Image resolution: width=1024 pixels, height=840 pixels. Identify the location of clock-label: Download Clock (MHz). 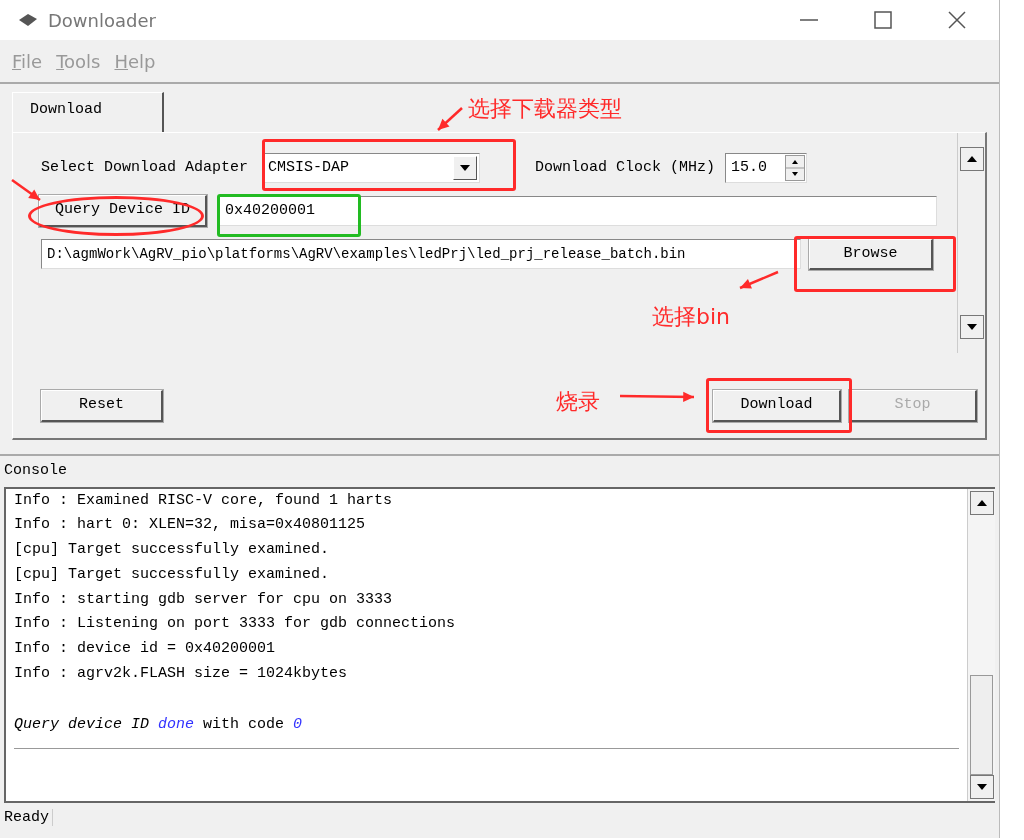
(625, 167).